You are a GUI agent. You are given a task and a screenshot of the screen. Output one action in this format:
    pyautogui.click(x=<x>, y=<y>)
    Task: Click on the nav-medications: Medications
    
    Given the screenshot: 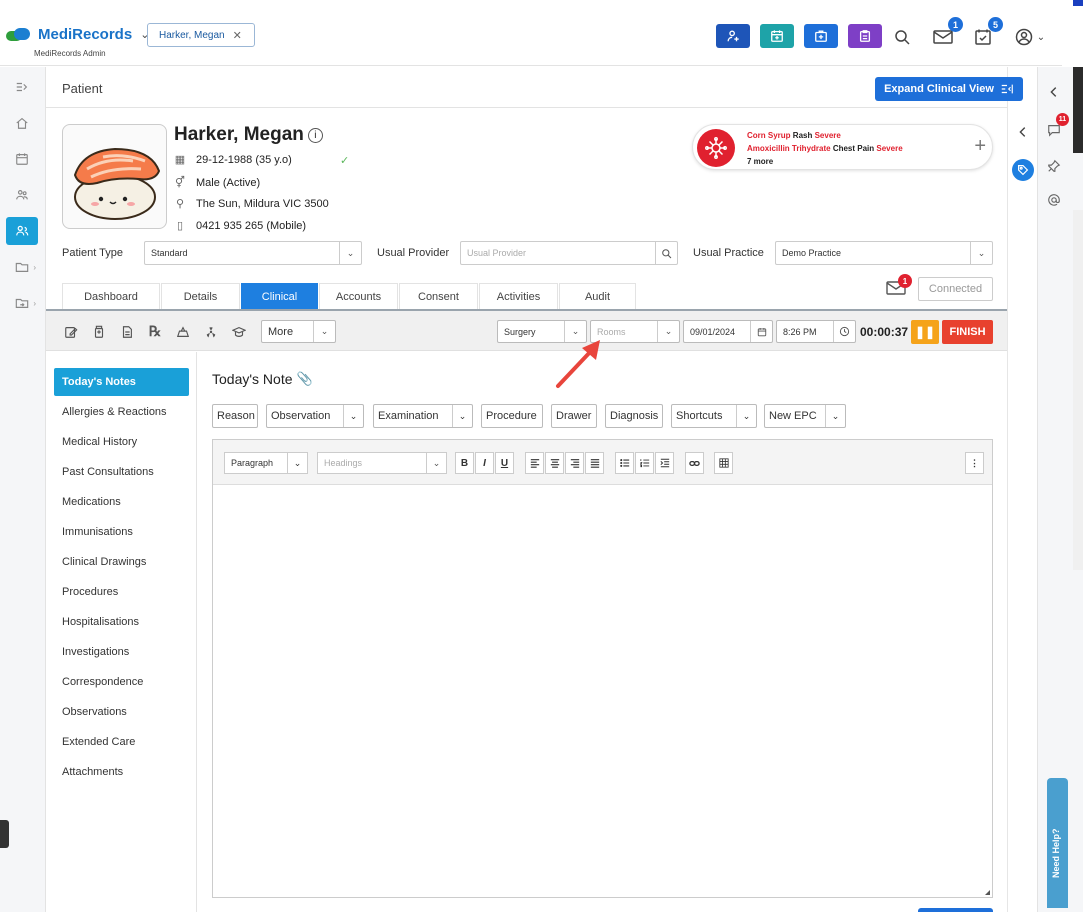 What is the action you would take?
    pyautogui.click(x=121, y=502)
    